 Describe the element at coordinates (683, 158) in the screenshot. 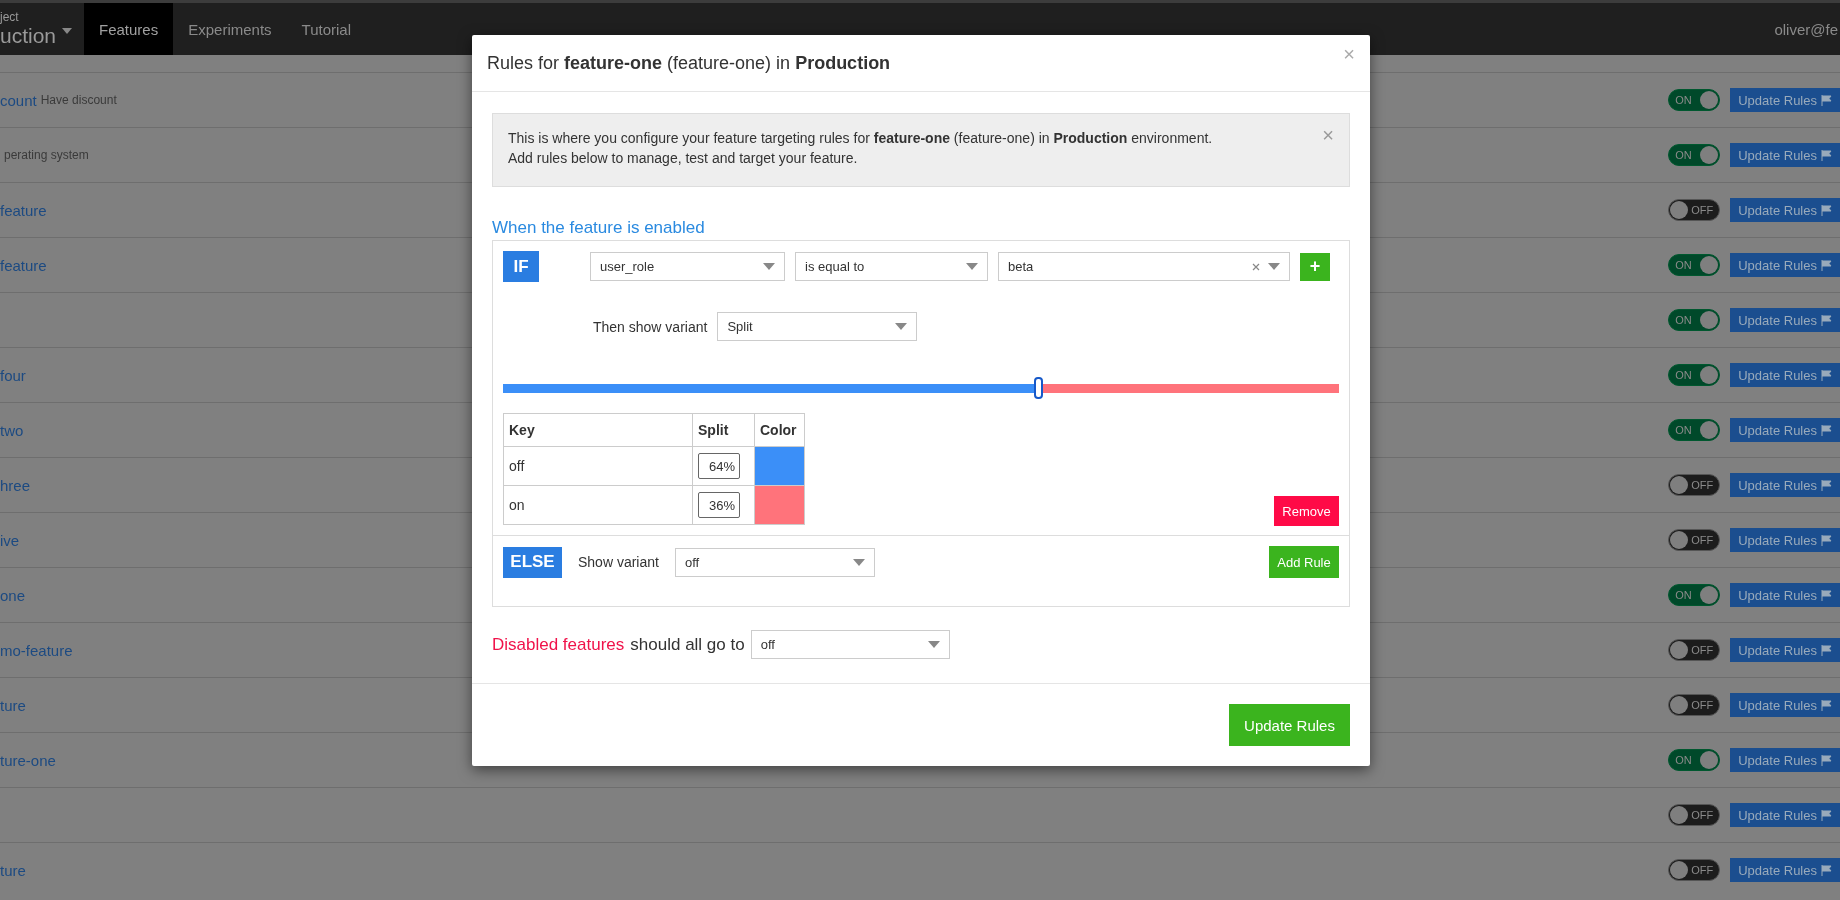

I see `alert-text: Add rules below to manage, test and target your feature.` at that location.